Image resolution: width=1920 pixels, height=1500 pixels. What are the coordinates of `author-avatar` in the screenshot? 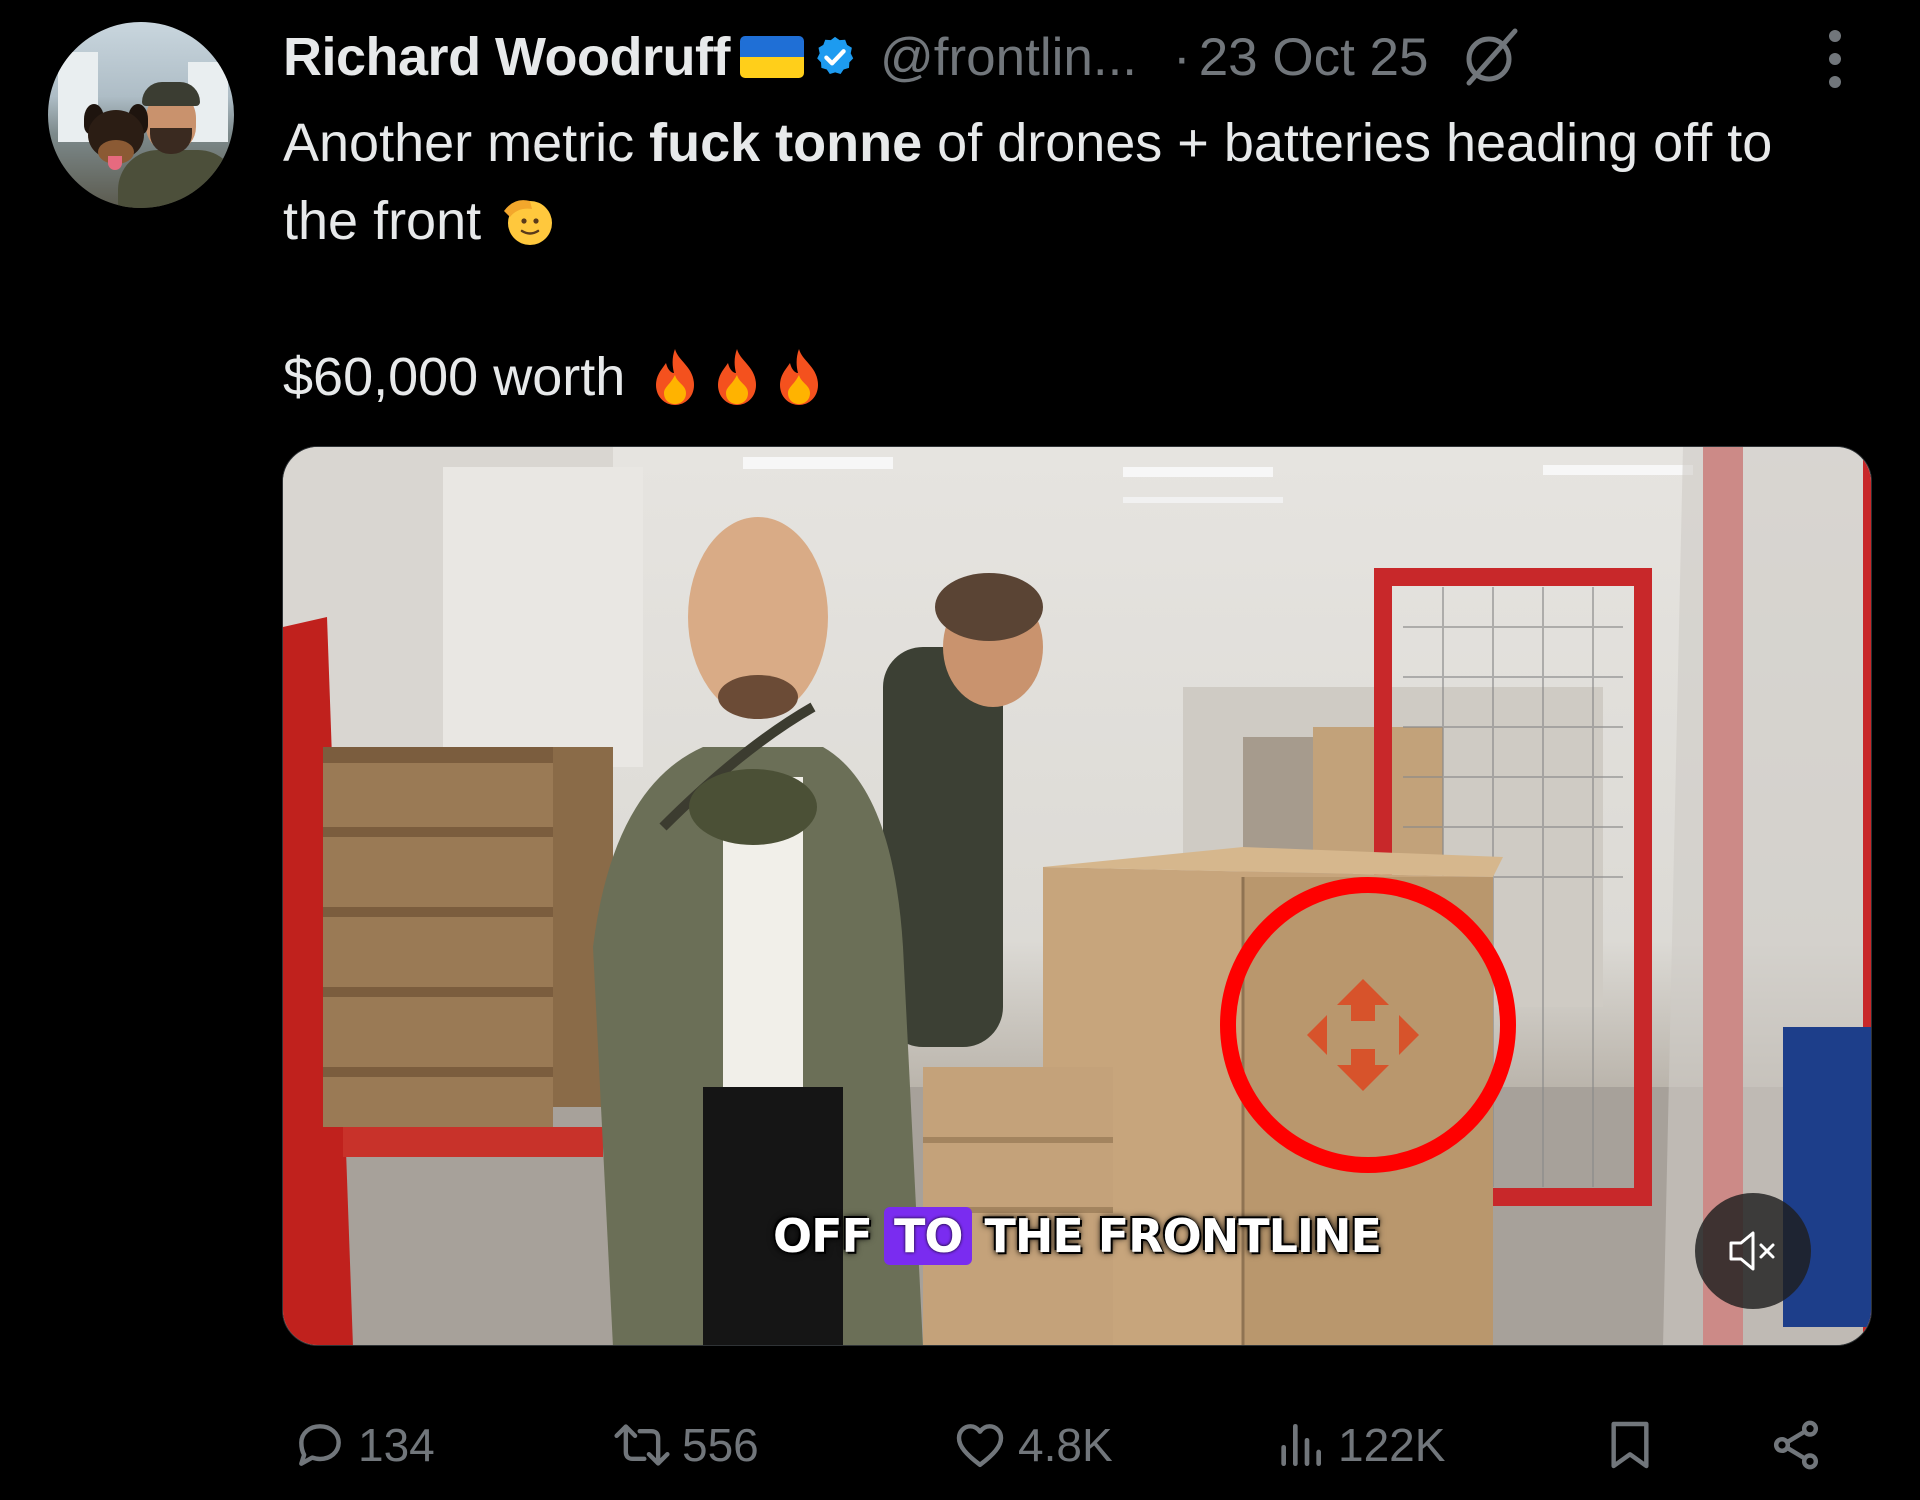 It's located at (141, 115).